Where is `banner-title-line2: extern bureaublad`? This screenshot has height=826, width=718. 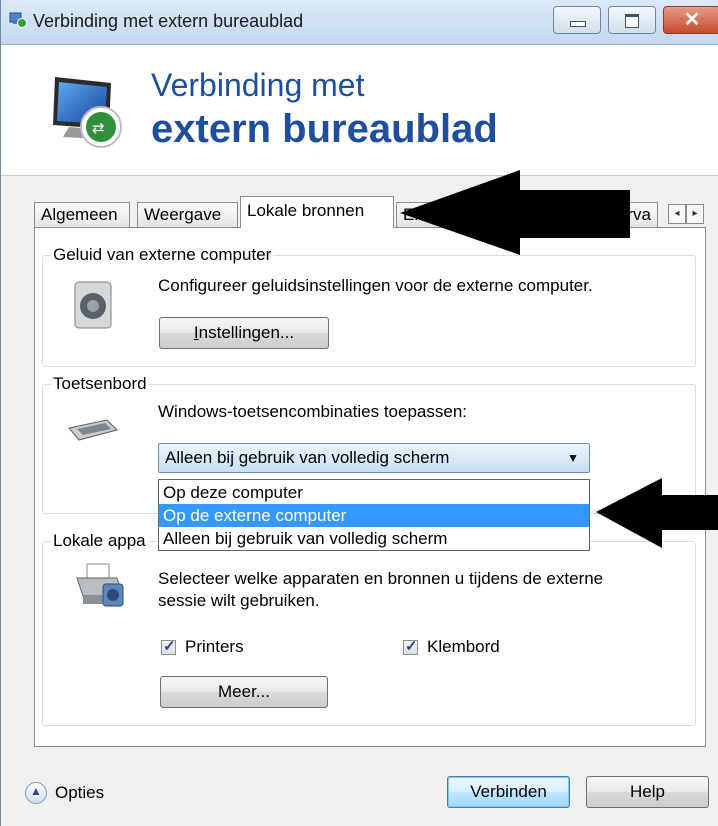 banner-title-line2: extern bureaublad is located at coordinates (324, 129).